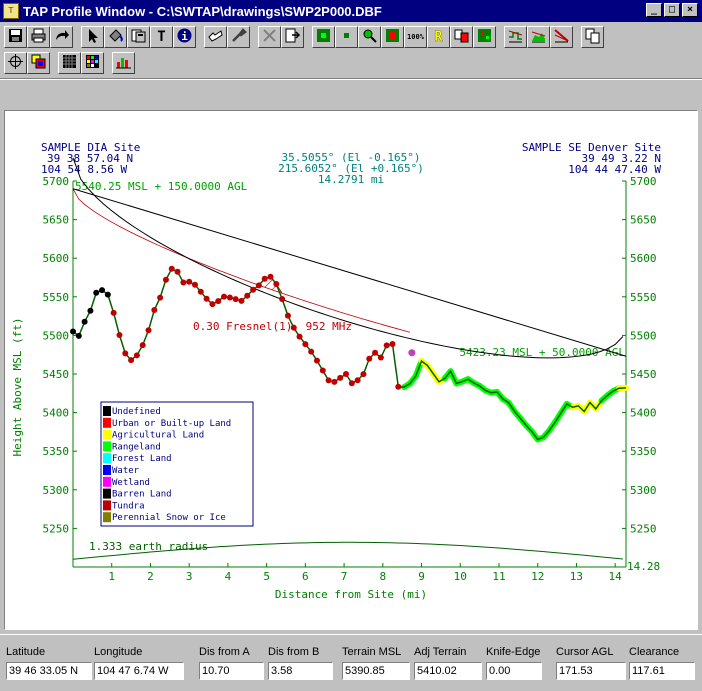 The height and width of the screenshot is (691, 702). Describe the element at coordinates (592, 37) in the screenshot. I see `copy-button` at that location.